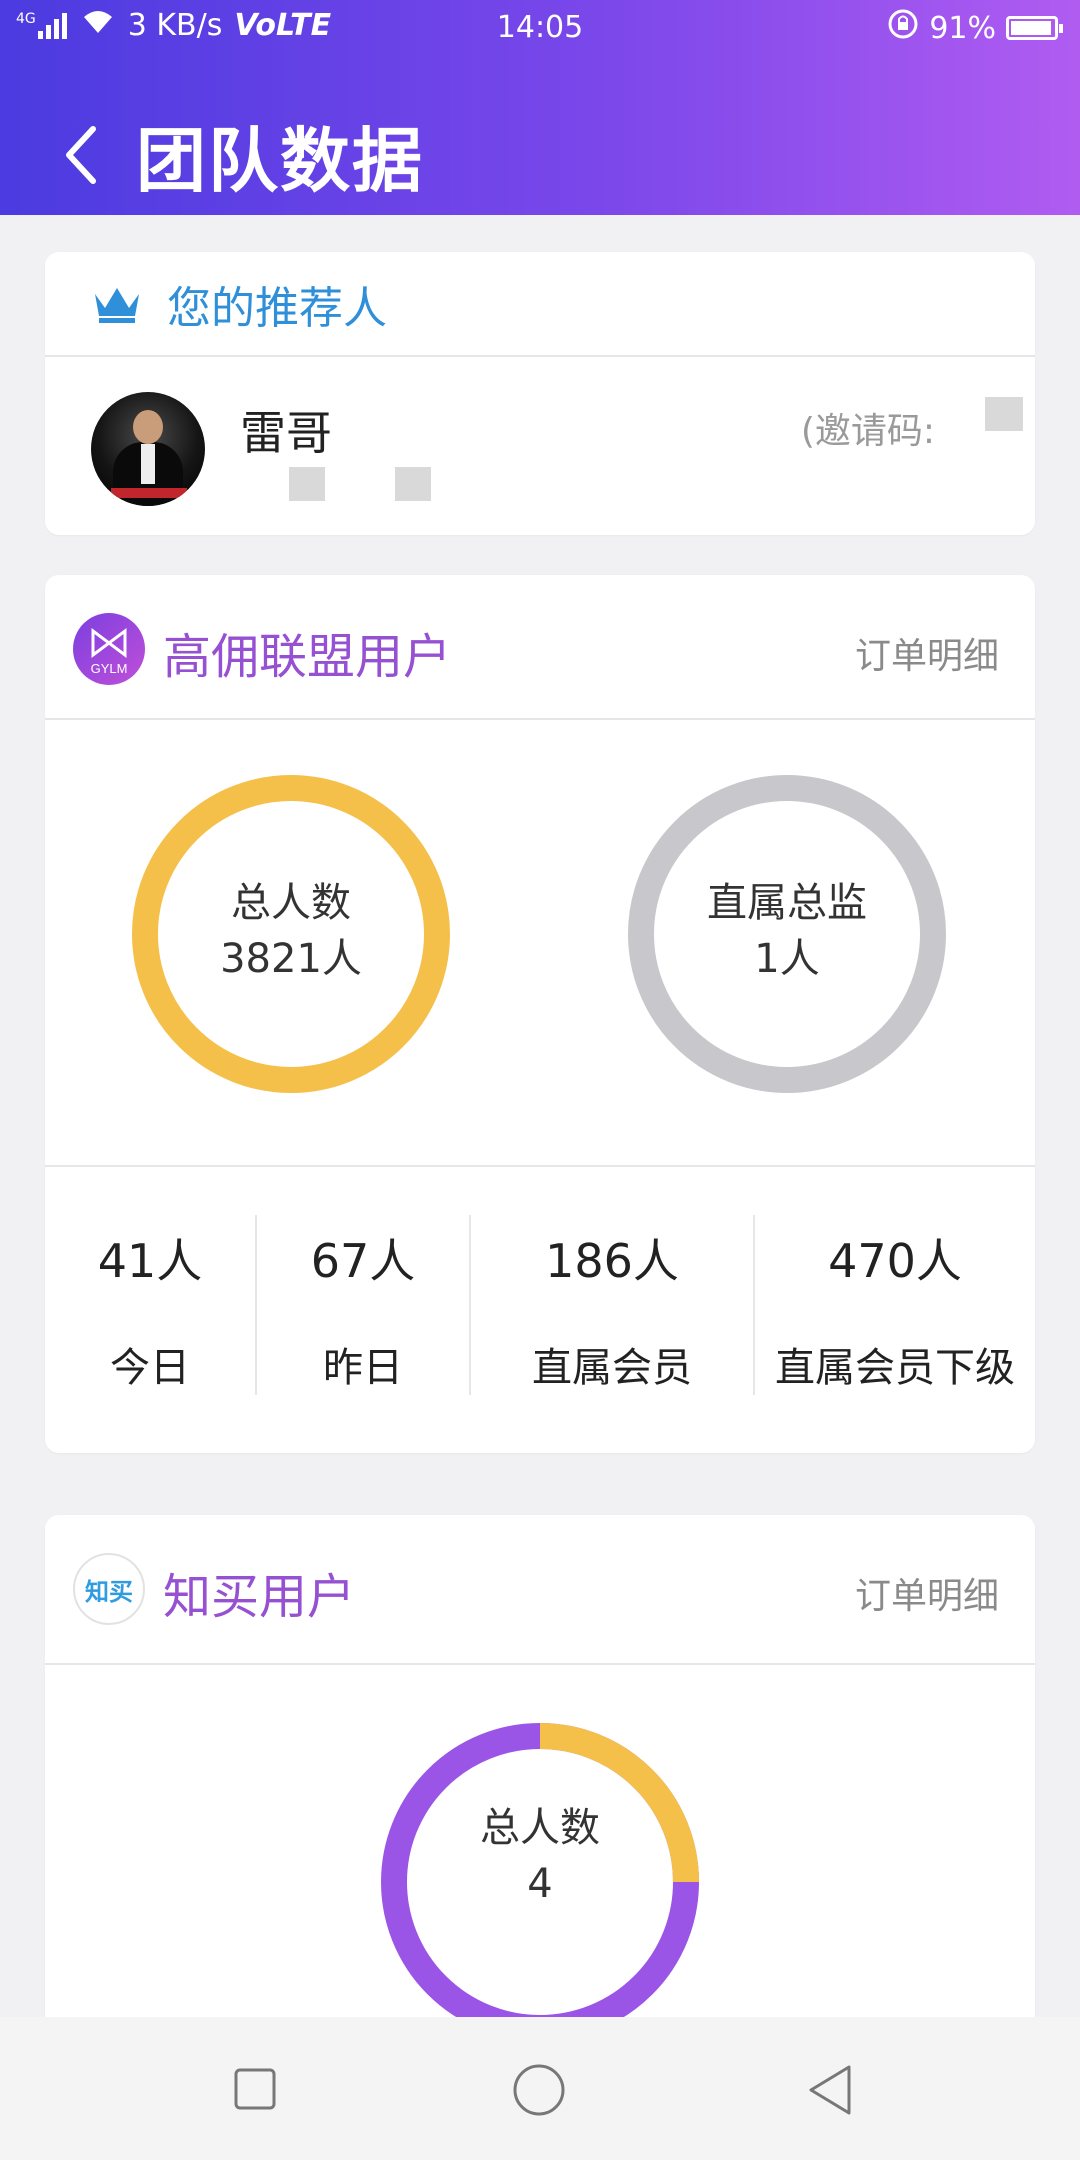 Image resolution: width=1080 pixels, height=2160 pixels. I want to click on recommender-card: 您的推荐人 雷哥 (邀请码:, so click(540, 393).